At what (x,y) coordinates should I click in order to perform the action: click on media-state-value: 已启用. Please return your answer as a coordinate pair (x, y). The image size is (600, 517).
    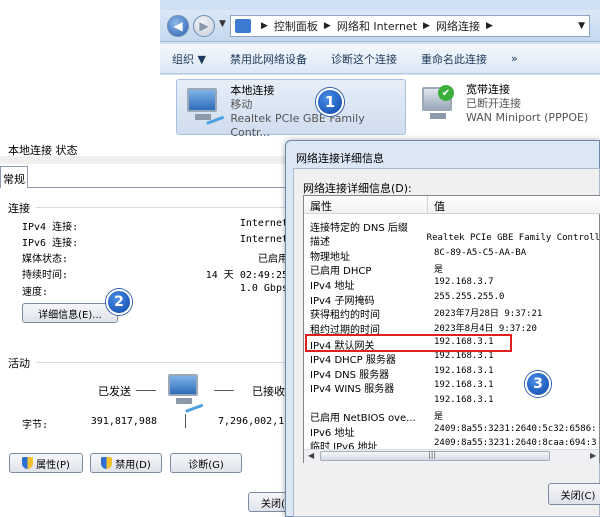
    Looking at the image, I should click on (273, 259).